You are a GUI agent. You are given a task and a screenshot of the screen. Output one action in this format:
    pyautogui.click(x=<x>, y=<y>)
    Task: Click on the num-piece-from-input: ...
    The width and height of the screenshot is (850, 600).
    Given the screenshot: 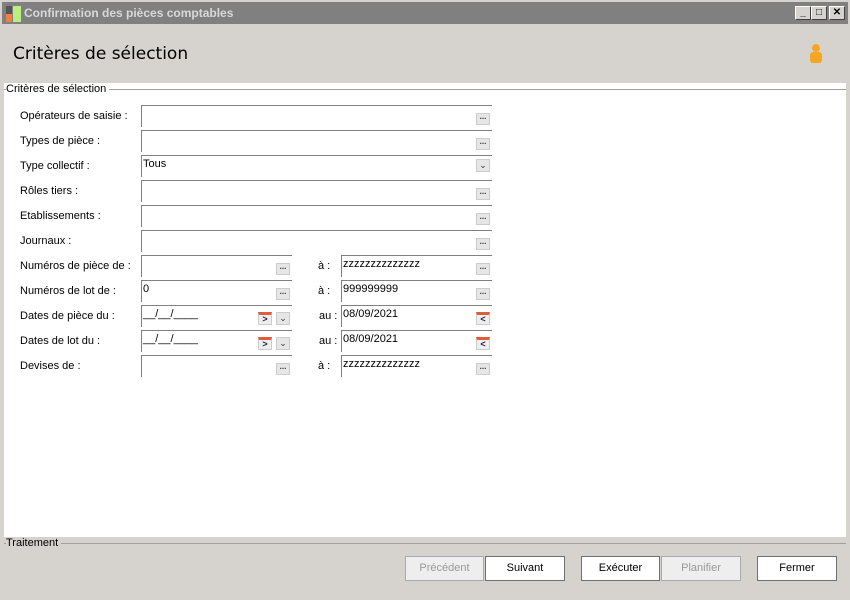 What is the action you would take?
    pyautogui.click(x=216, y=266)
    